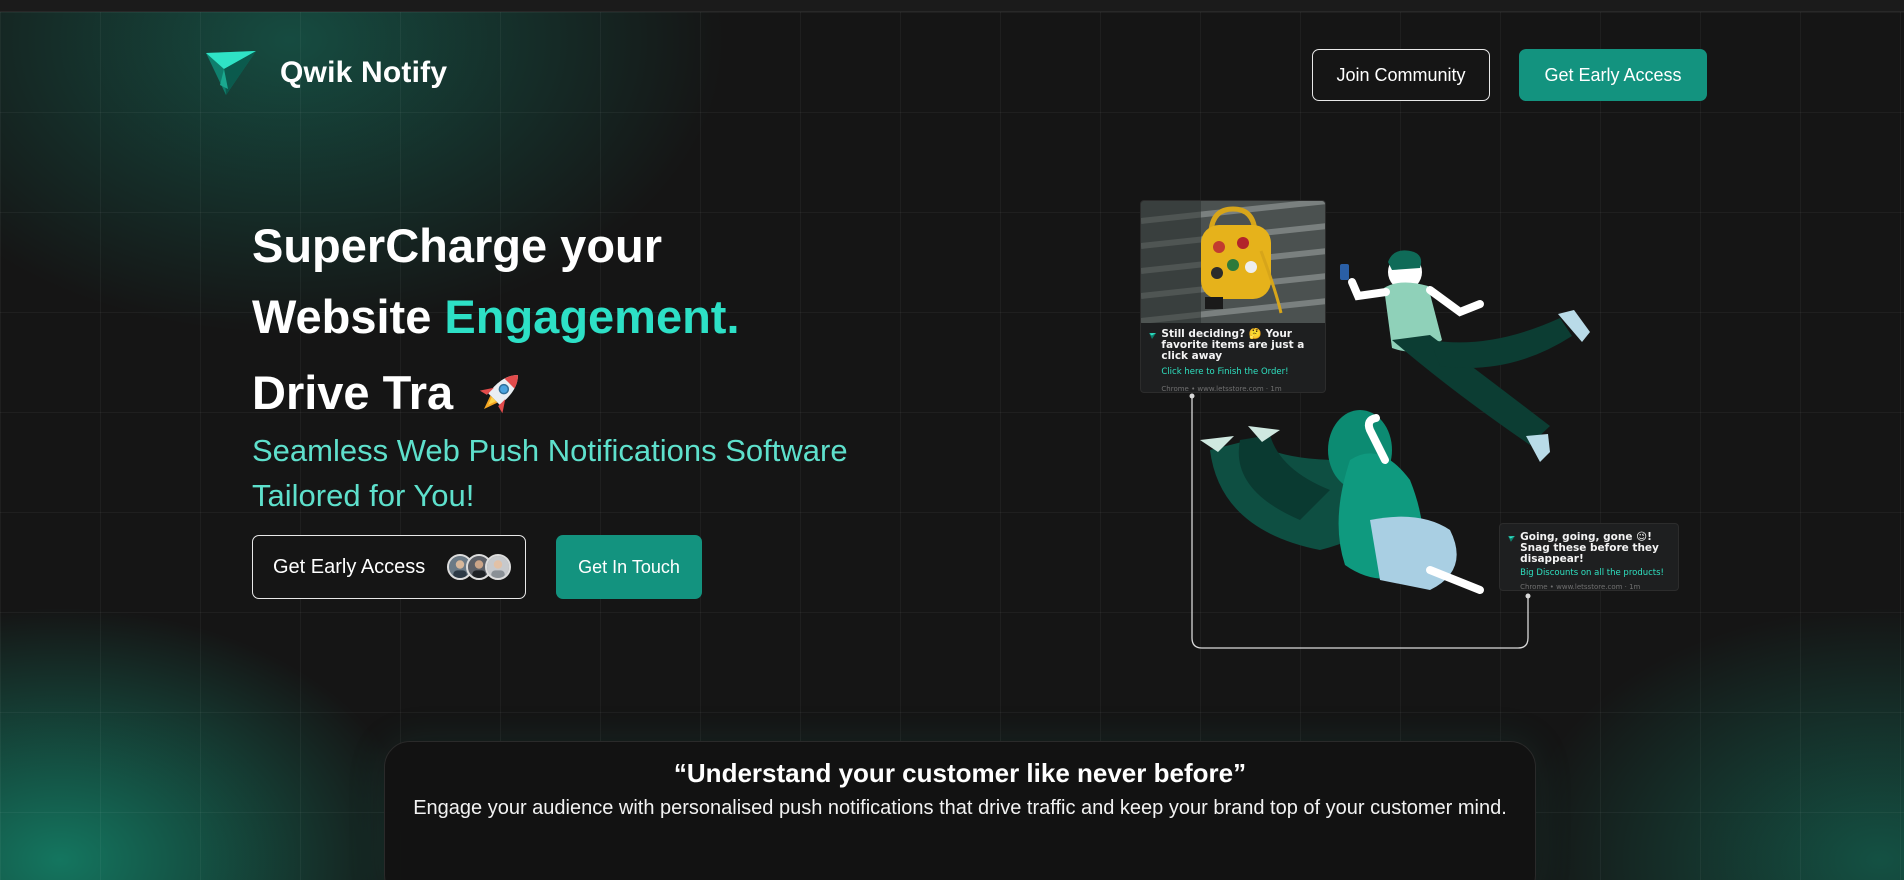 This screenshot has height=880, width=1904. Describe the element at coordinates (1613, 75) in the screenshot. I see `get-early-access-header-button: Get Early Access` at that location.